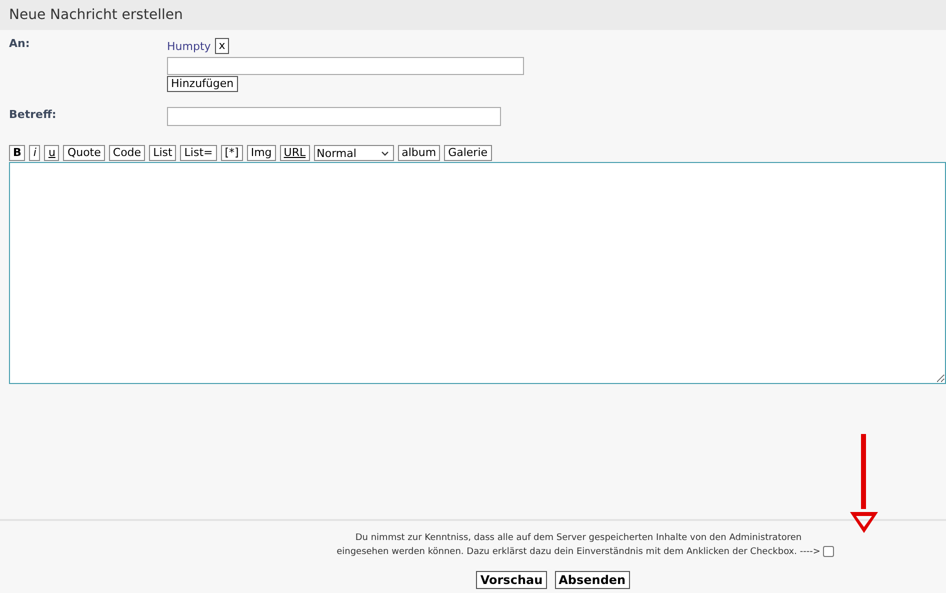 The height and width of the screenshot is (593, 946). Describe the element at coordinates (468, 153) in the screenshot. I see `format-button: Galerie` at that location.